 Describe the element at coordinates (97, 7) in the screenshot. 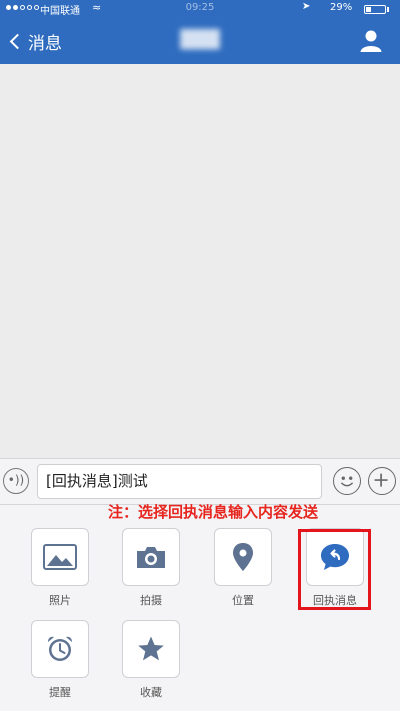

I see `wifi-icon: ≈` at that location.